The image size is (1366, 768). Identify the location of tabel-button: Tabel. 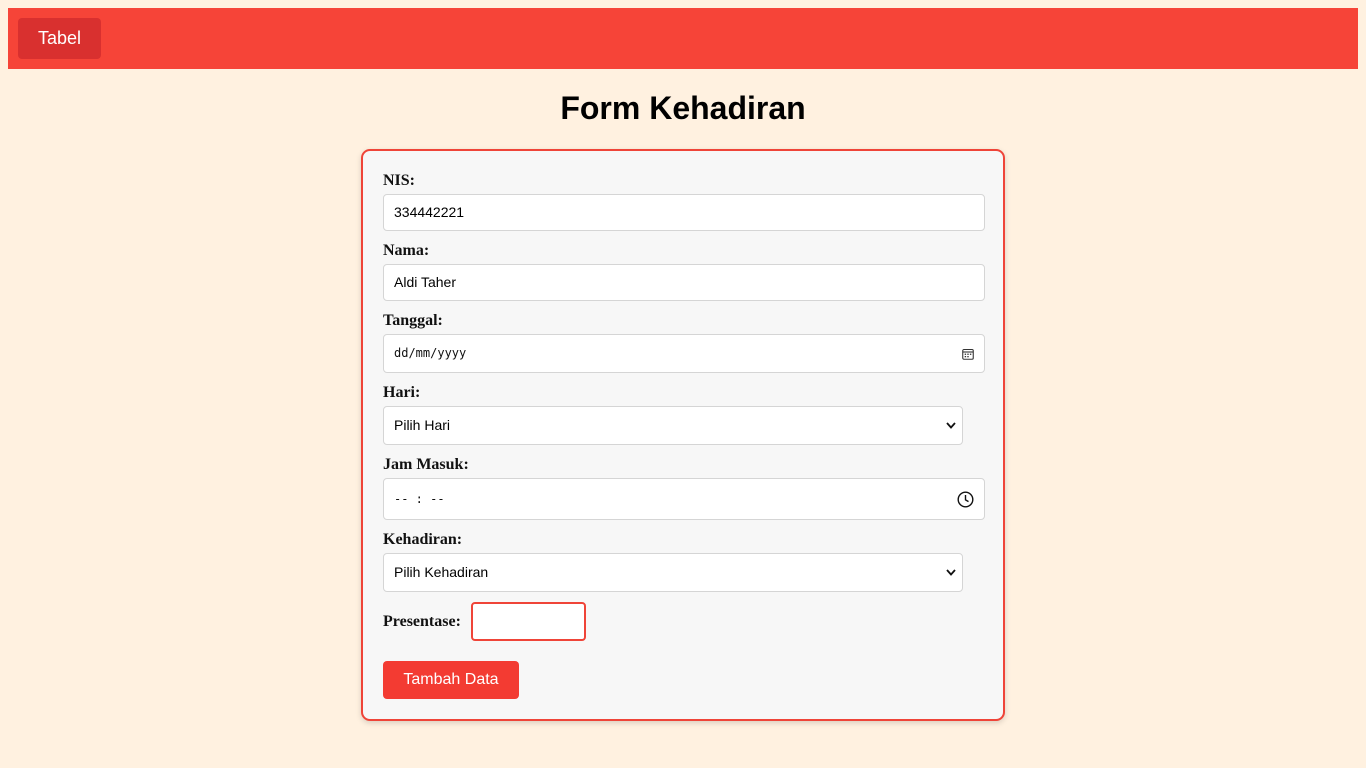
(59, 38).